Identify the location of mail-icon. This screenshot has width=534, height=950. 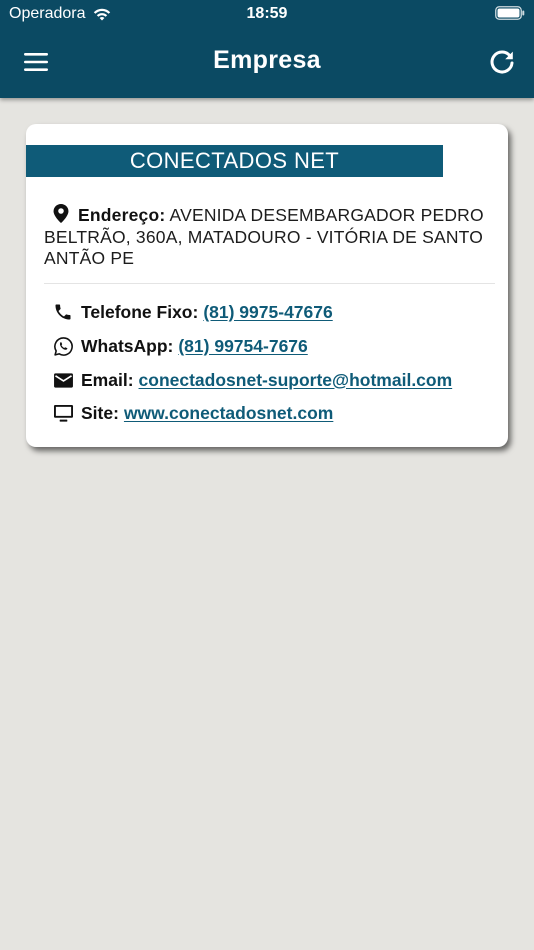
(63, 380).